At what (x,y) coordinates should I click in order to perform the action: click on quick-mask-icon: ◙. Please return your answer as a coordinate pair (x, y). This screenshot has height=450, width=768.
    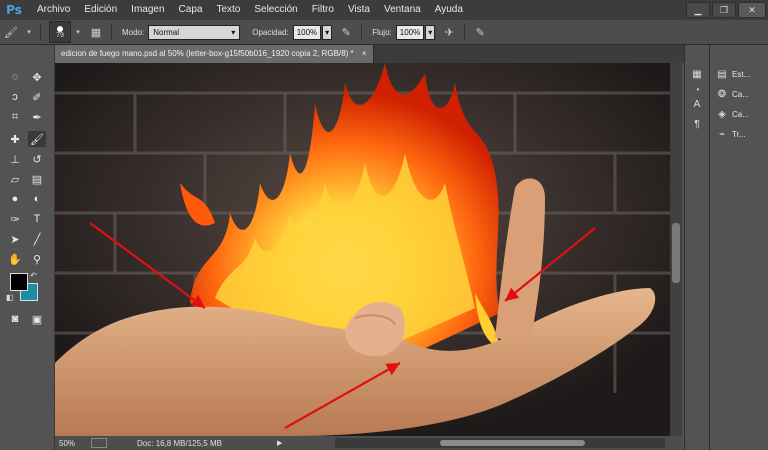
    Looking at the image, I should click on (15, 319).